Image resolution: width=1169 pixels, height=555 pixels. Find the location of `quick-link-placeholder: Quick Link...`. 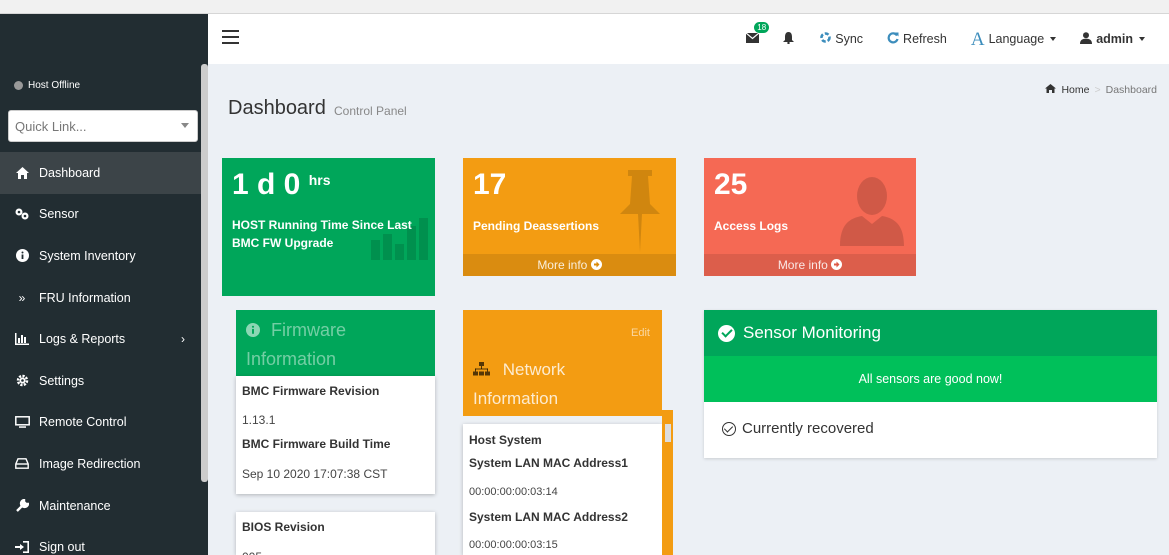

quick-link-placeholder: Quick Link... is located at coordinates (51, 126).